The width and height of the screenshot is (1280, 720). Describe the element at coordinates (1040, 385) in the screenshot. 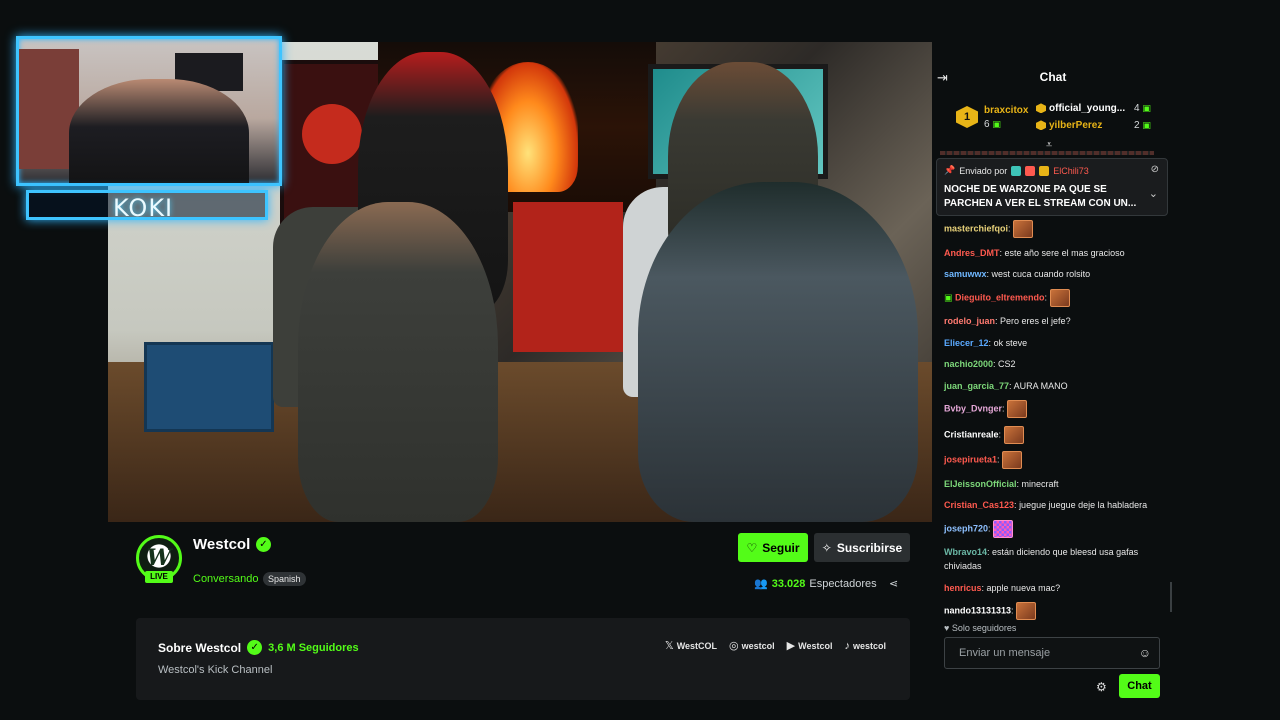

I see `chat-text: AURA MANO` at that location.